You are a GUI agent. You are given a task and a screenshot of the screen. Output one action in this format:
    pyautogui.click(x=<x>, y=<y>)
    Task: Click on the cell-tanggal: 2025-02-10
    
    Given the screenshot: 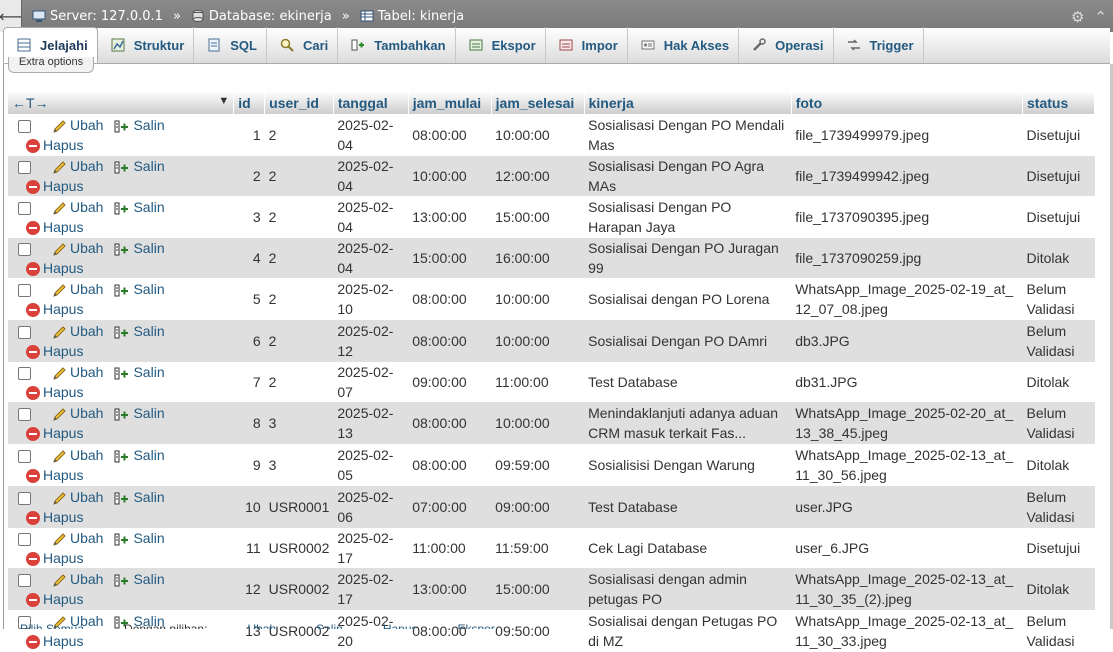 What is the action you would take?
    pyautogui.click(x=371, y=299)
    